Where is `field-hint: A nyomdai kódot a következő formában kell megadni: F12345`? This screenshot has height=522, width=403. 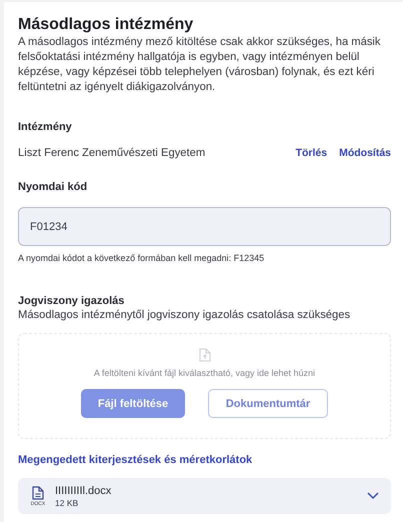
field-hint: A nyomdai kódot a következő formában kell megadni: F12345 is located at coordinates (142, 258).